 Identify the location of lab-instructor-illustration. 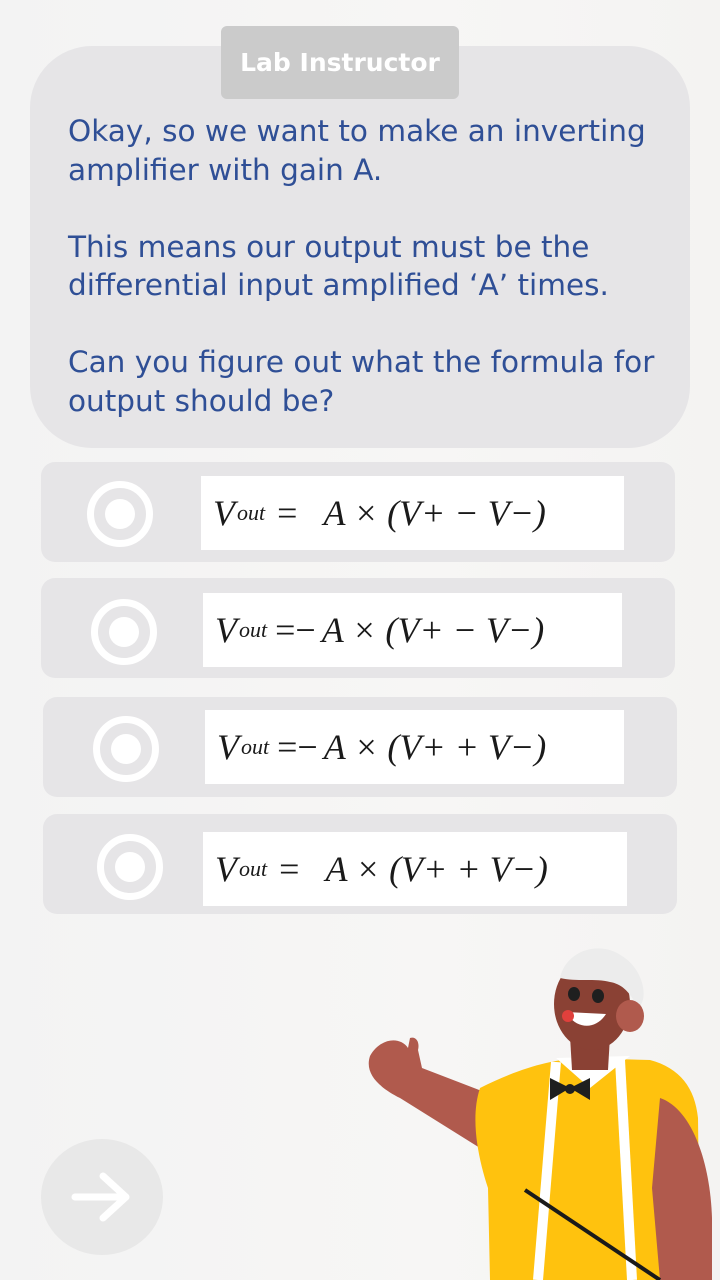
(540, 1114).